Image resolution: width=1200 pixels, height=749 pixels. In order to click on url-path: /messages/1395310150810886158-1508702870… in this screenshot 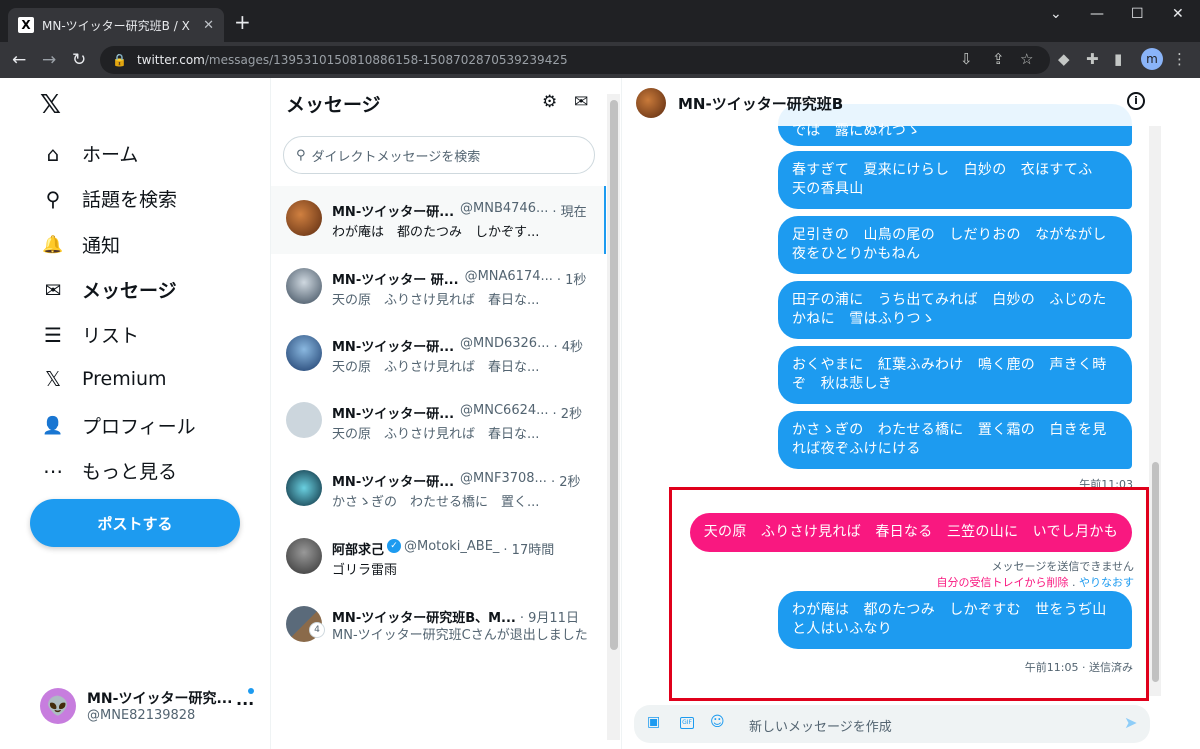, I will do `click(386, 60)`.